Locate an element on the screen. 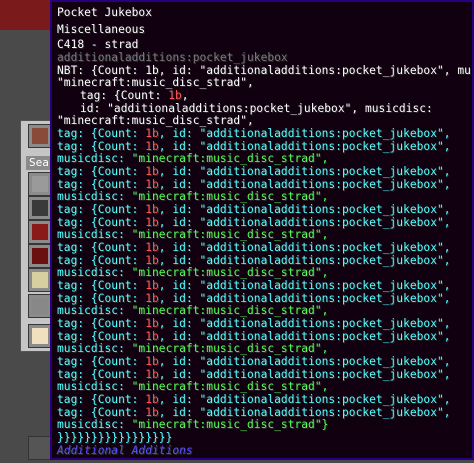  nbt-musicdisc-line: "minecraft:music_disc_strad", is located at coordinates (155, 120).